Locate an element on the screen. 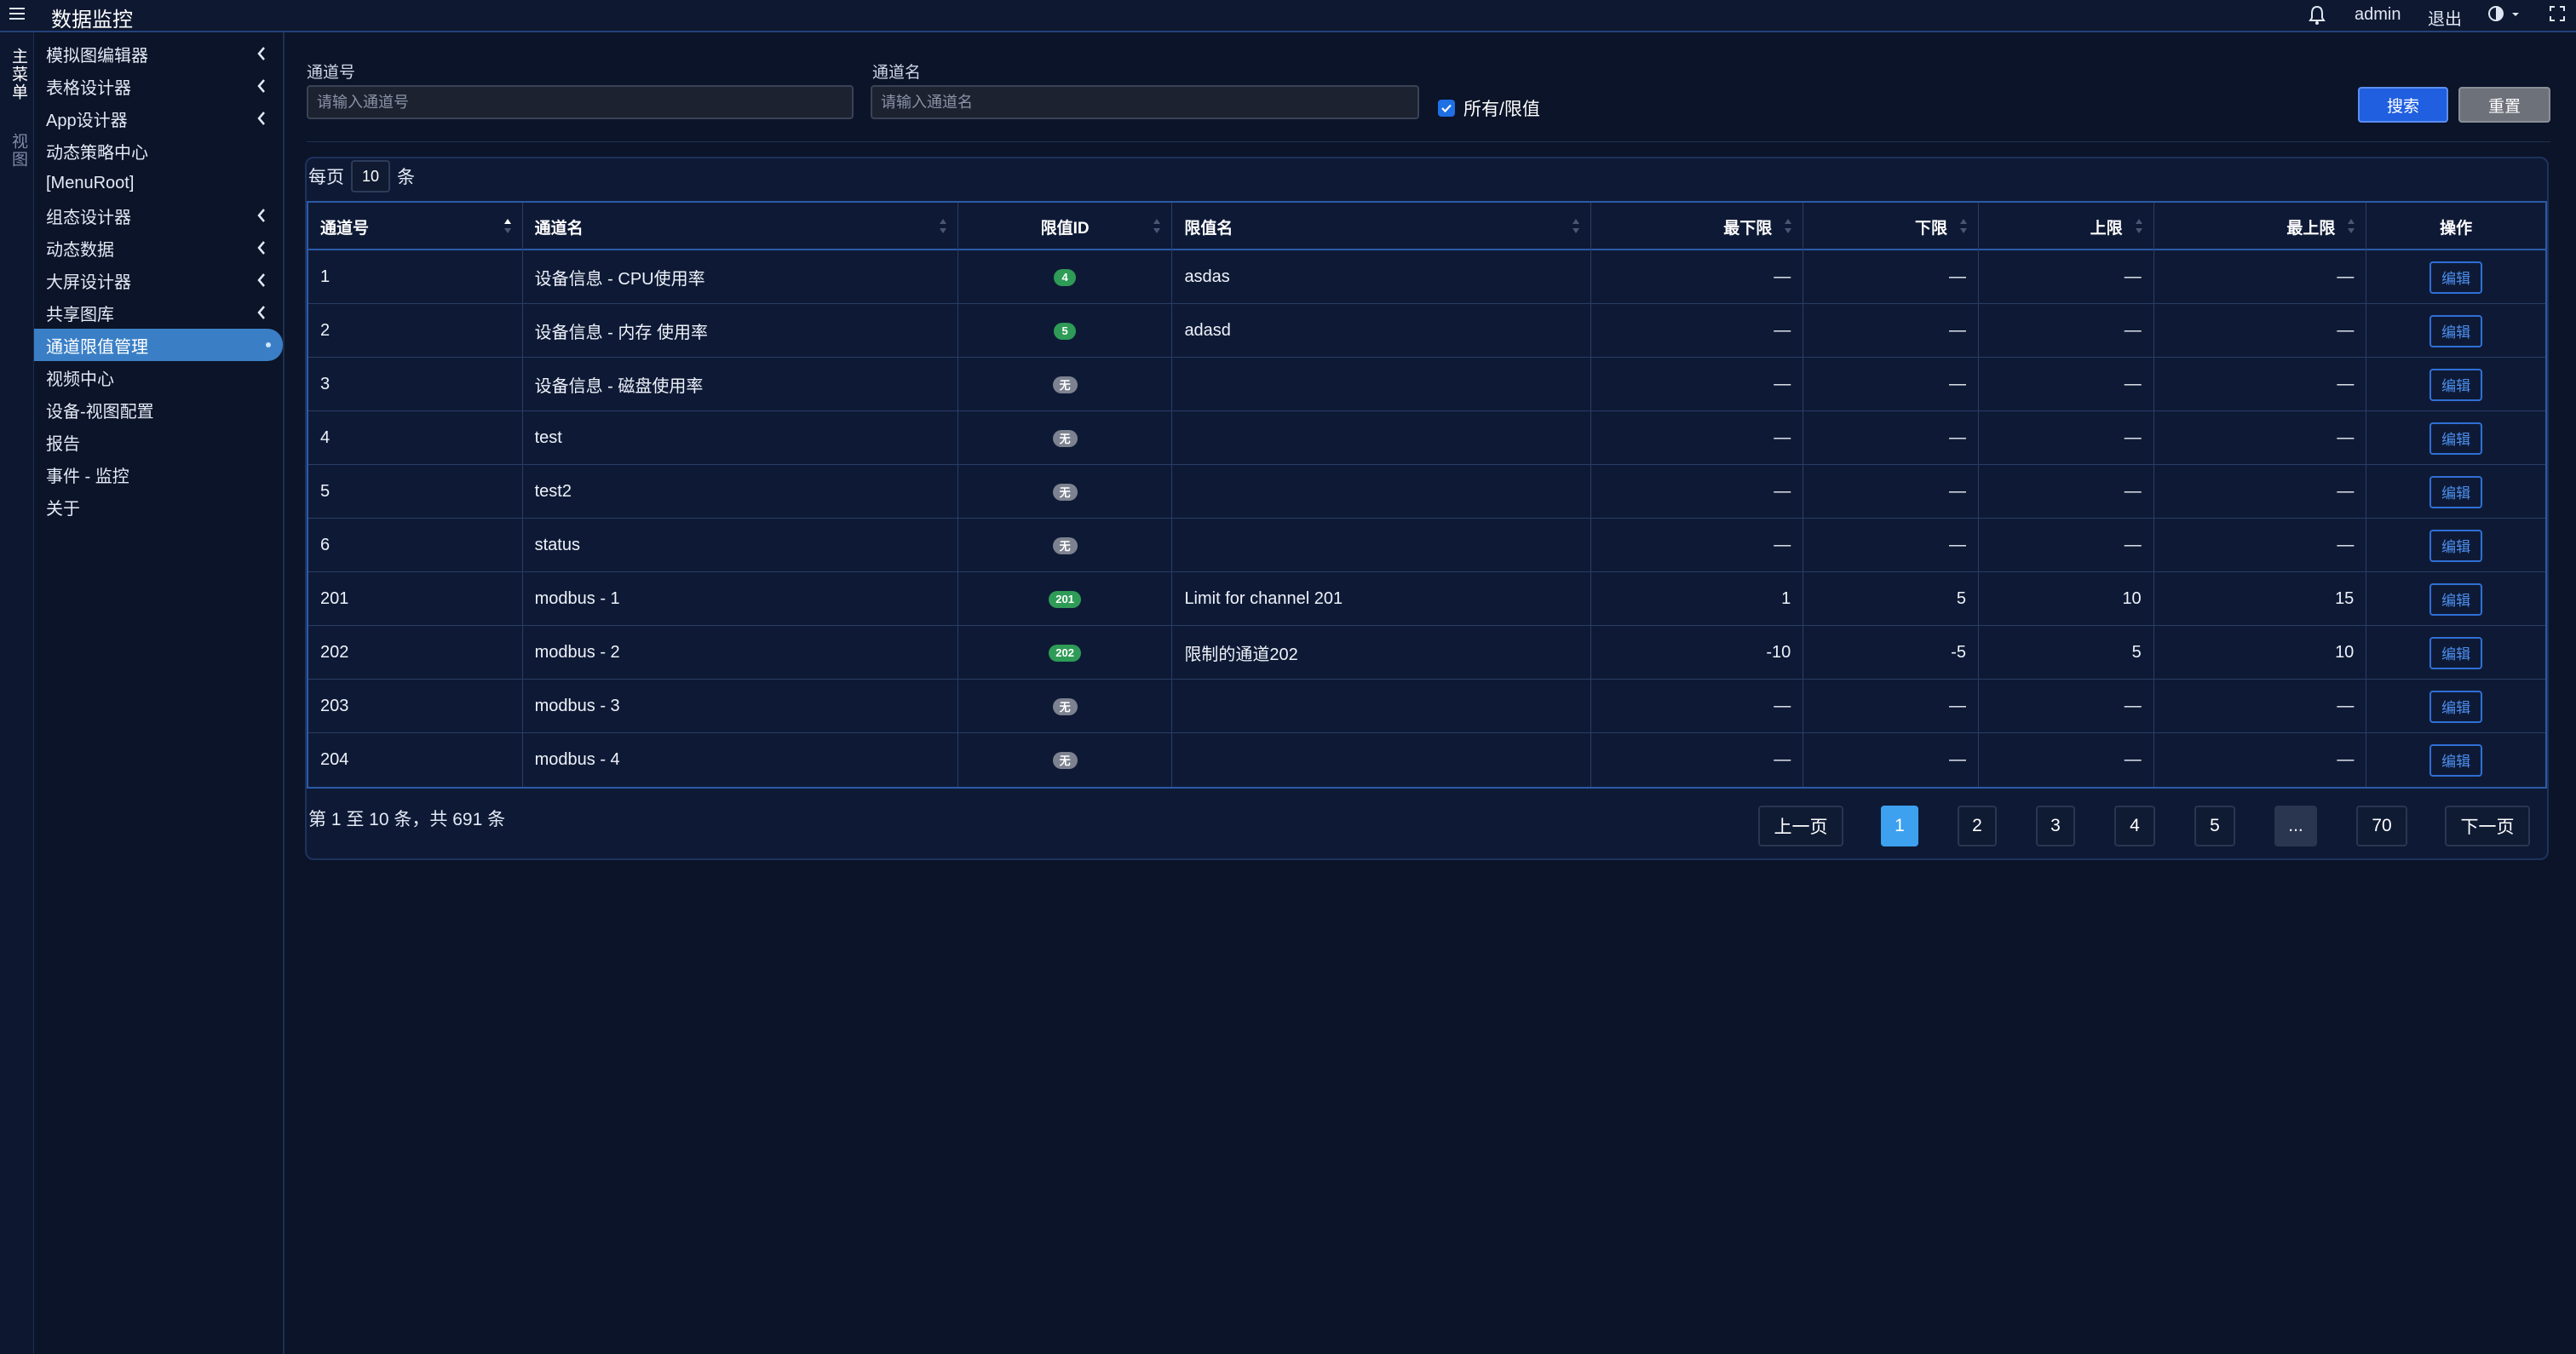  sidebar-item-screen-designer: 大屏设计器 is located at coordinates (159, 280).